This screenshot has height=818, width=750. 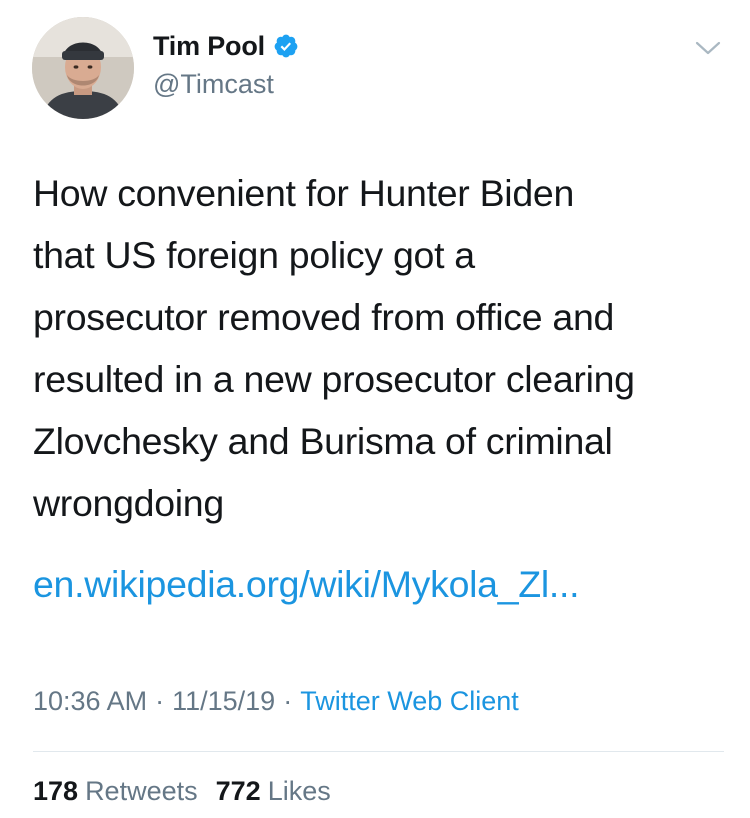 What do you see at coordinates (226, 84) in the screenshot?
I see `author-handle: @Timcast` at bounding box center [226, 84].